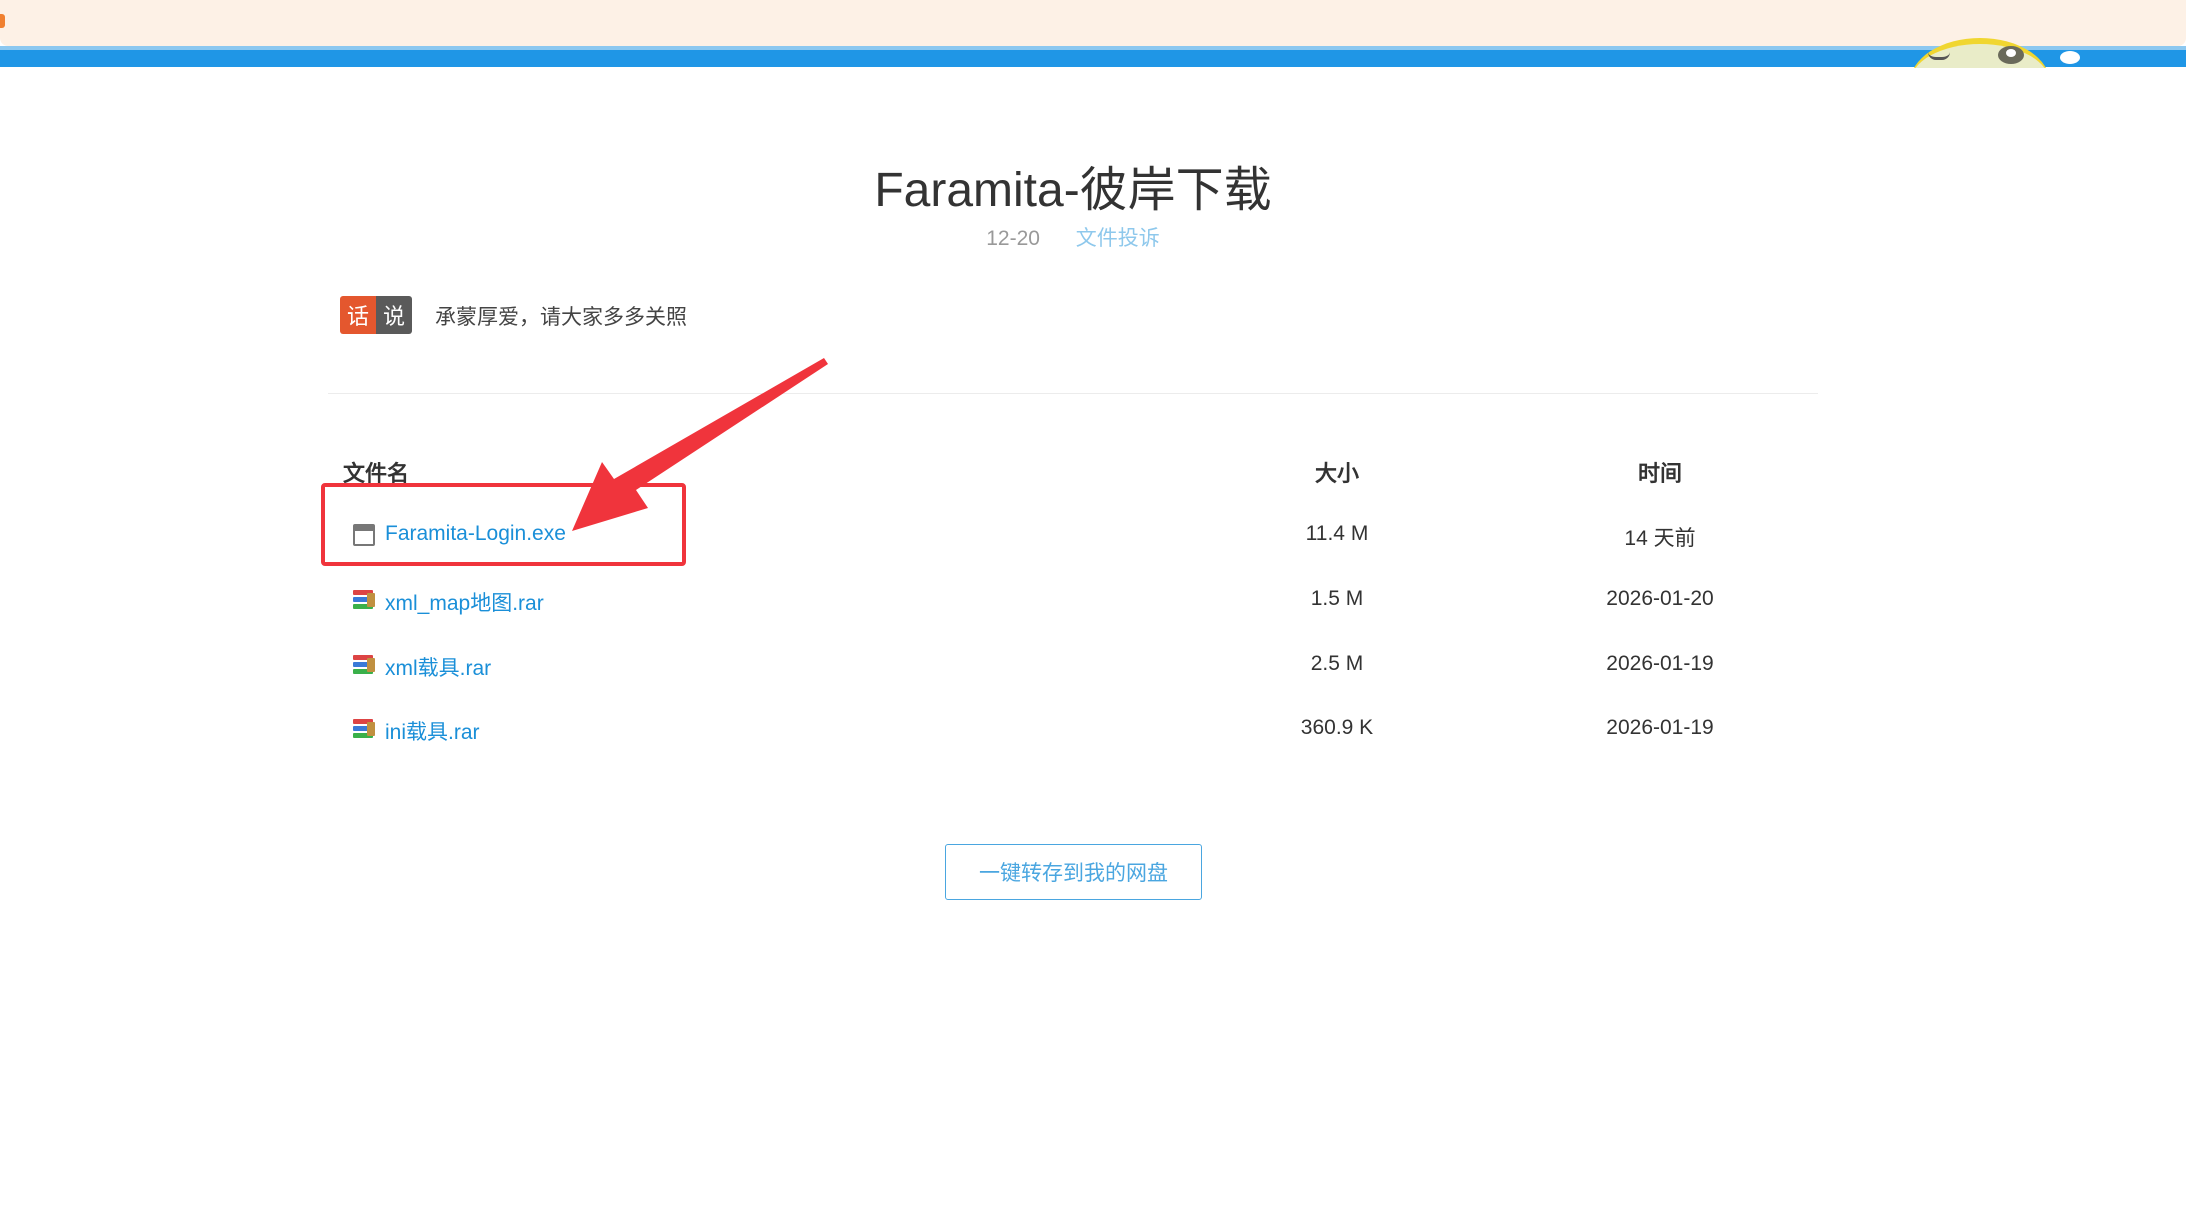  I want to click on file-size: 1.5 M, so click(1337, 598).